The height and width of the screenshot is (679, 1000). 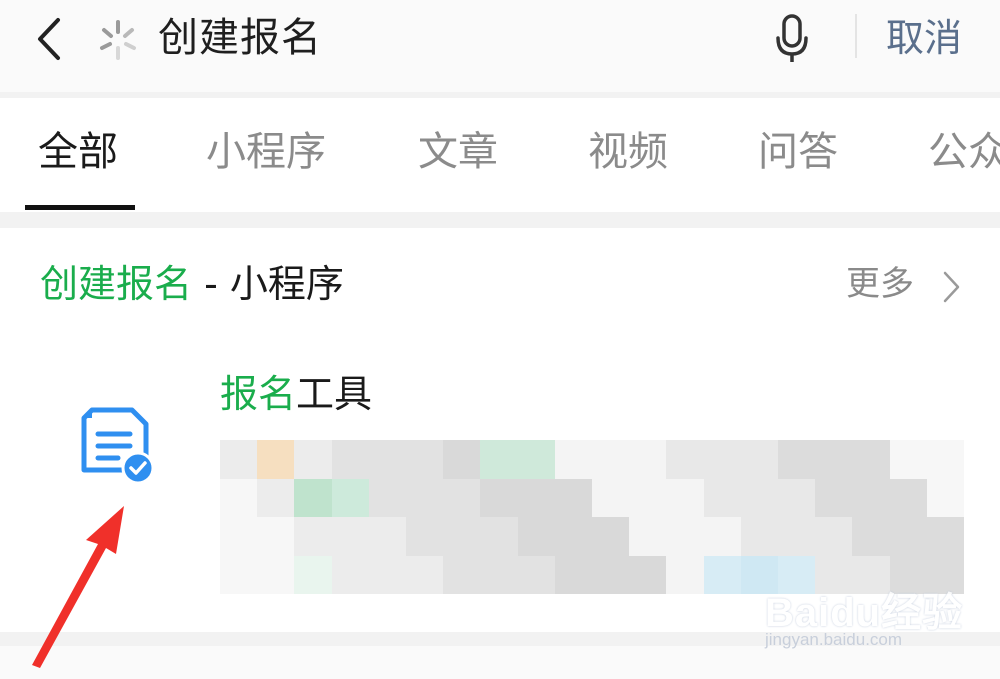 I want to click on more-link: 更多, so click(x=880, y=284).